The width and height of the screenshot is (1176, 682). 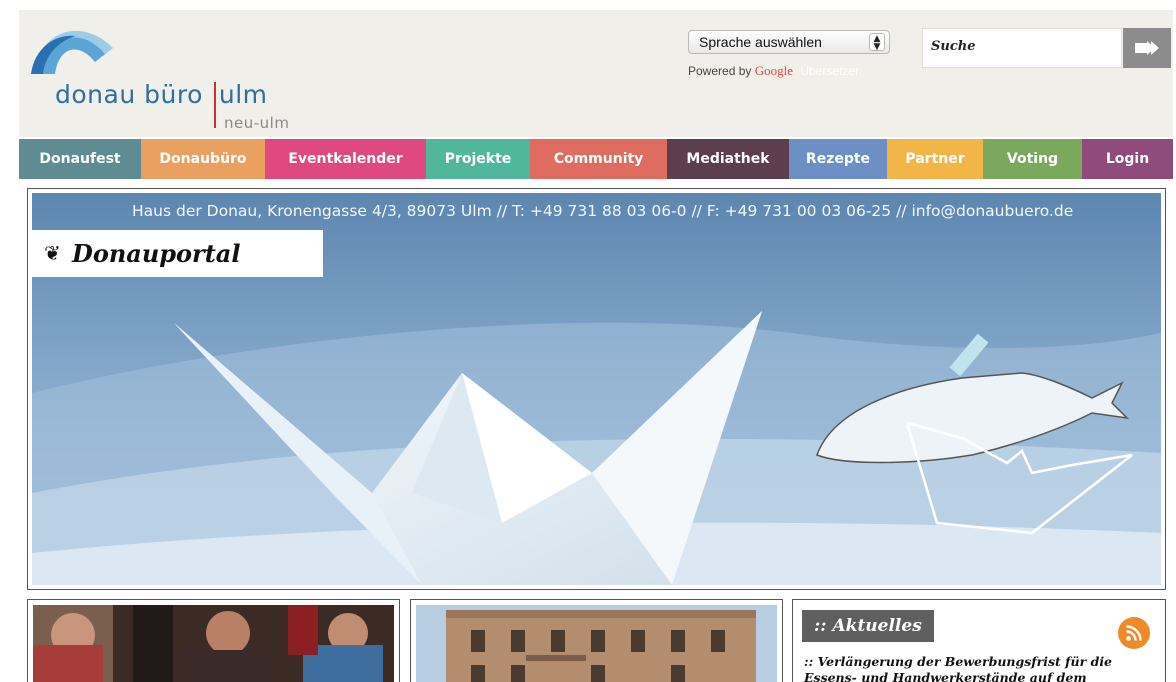 I want to click on logo-ulm-text: ulm, so click(x=243, y=94).